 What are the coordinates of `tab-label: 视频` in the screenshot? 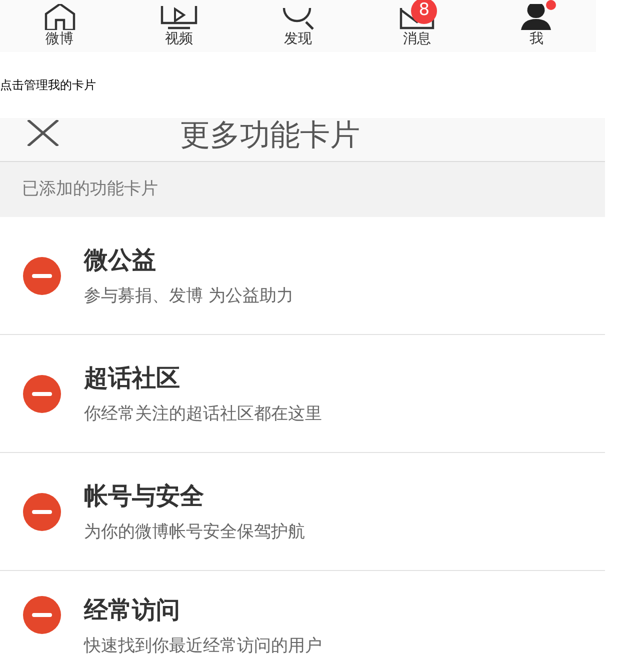 It's located at (178, 39).